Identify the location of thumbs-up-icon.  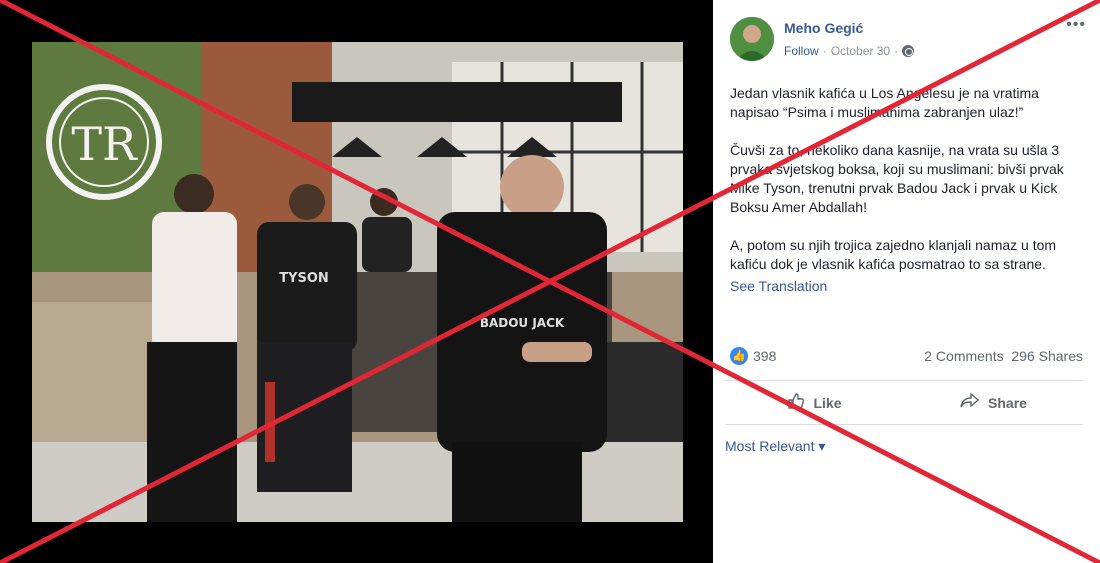
(796, 403).